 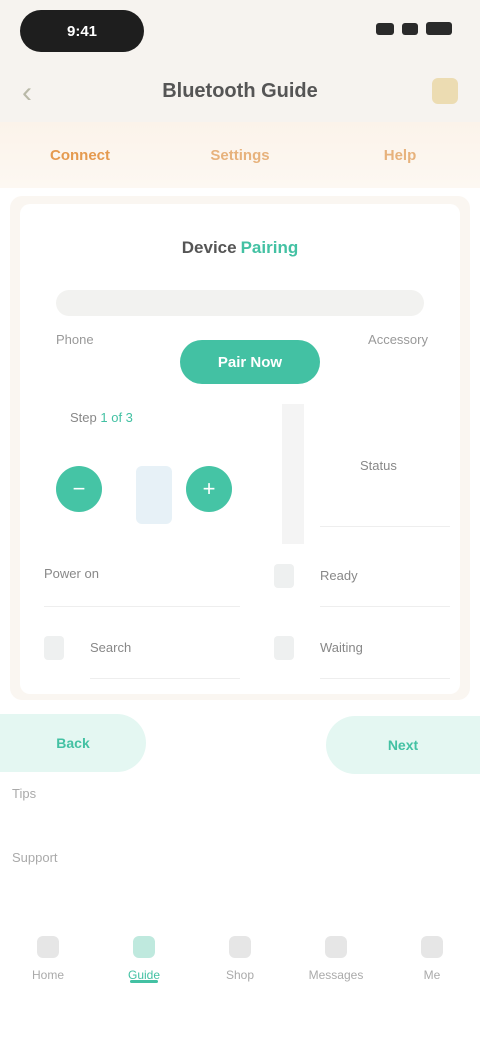 I want to click on bottom-navigation: Home Guide Shop Messages Me, so click(x=240, y=970).